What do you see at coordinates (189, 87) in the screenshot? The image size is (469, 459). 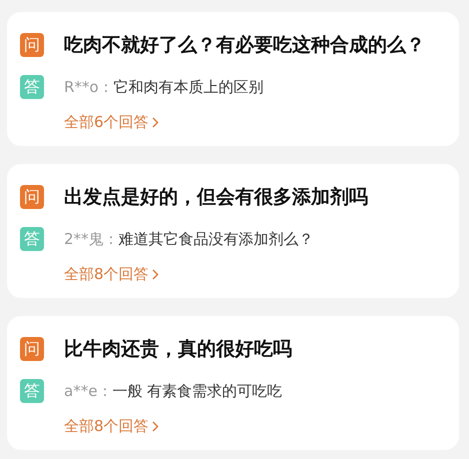 I see `answer-text: 它和肉有本质上的区别` at bounding box center [189, 87].